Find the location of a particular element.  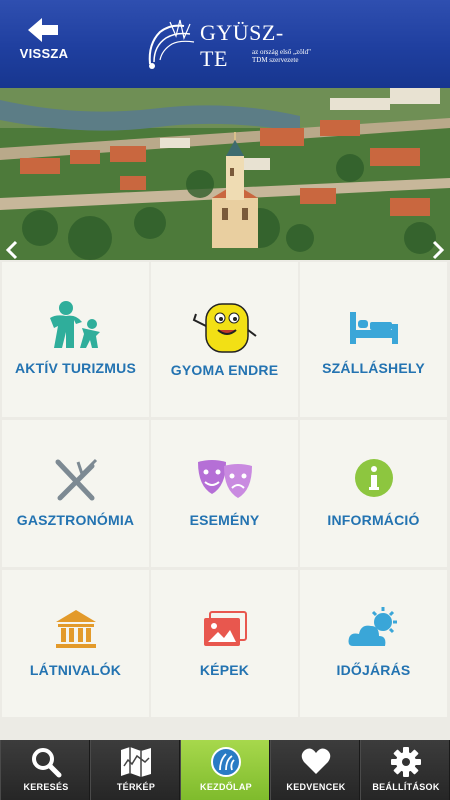

tile-label: GASZTRONÓMIA is located at coordinates (75, 520).